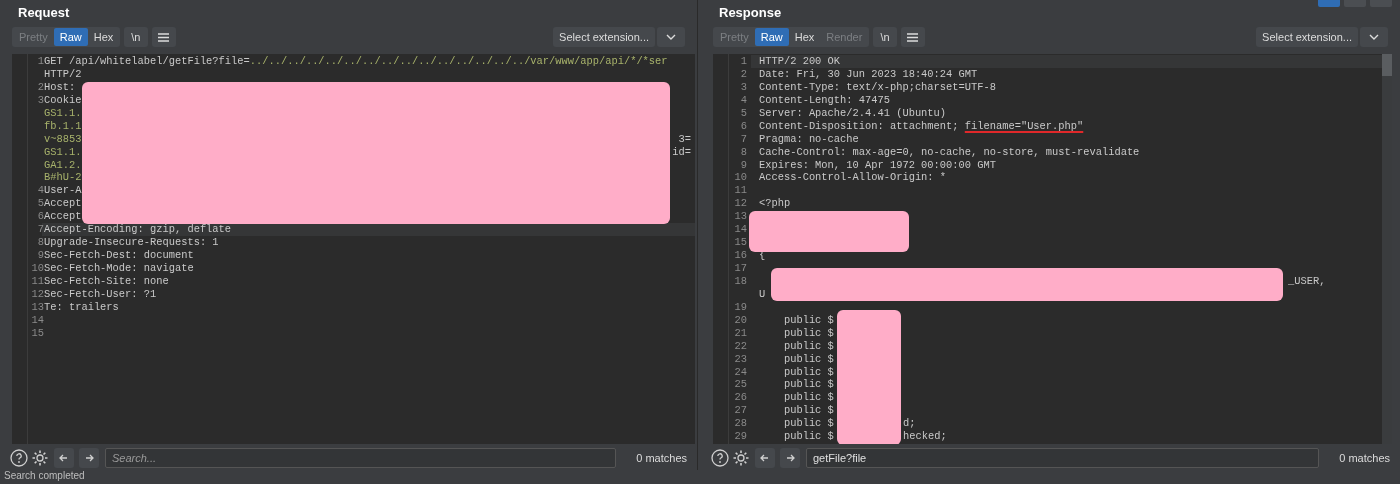 Image resolution: width=1400 pixels, height=484 pixels. What do you see at coordinates (740, 346) in the screenshot?
I see `line-number: 22` at bounding box center [740, 346].